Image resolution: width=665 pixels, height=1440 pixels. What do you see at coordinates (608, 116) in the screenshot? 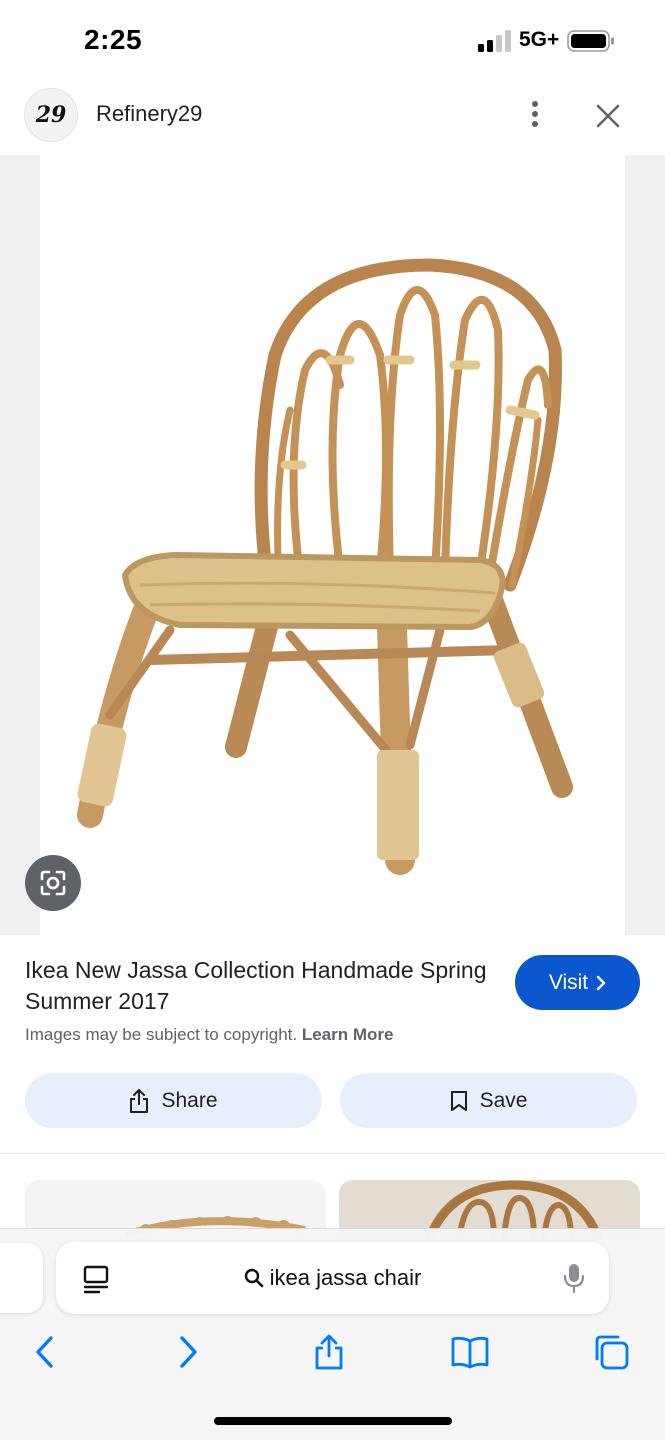
I see `close-icon` at bounding box center [608, 116].